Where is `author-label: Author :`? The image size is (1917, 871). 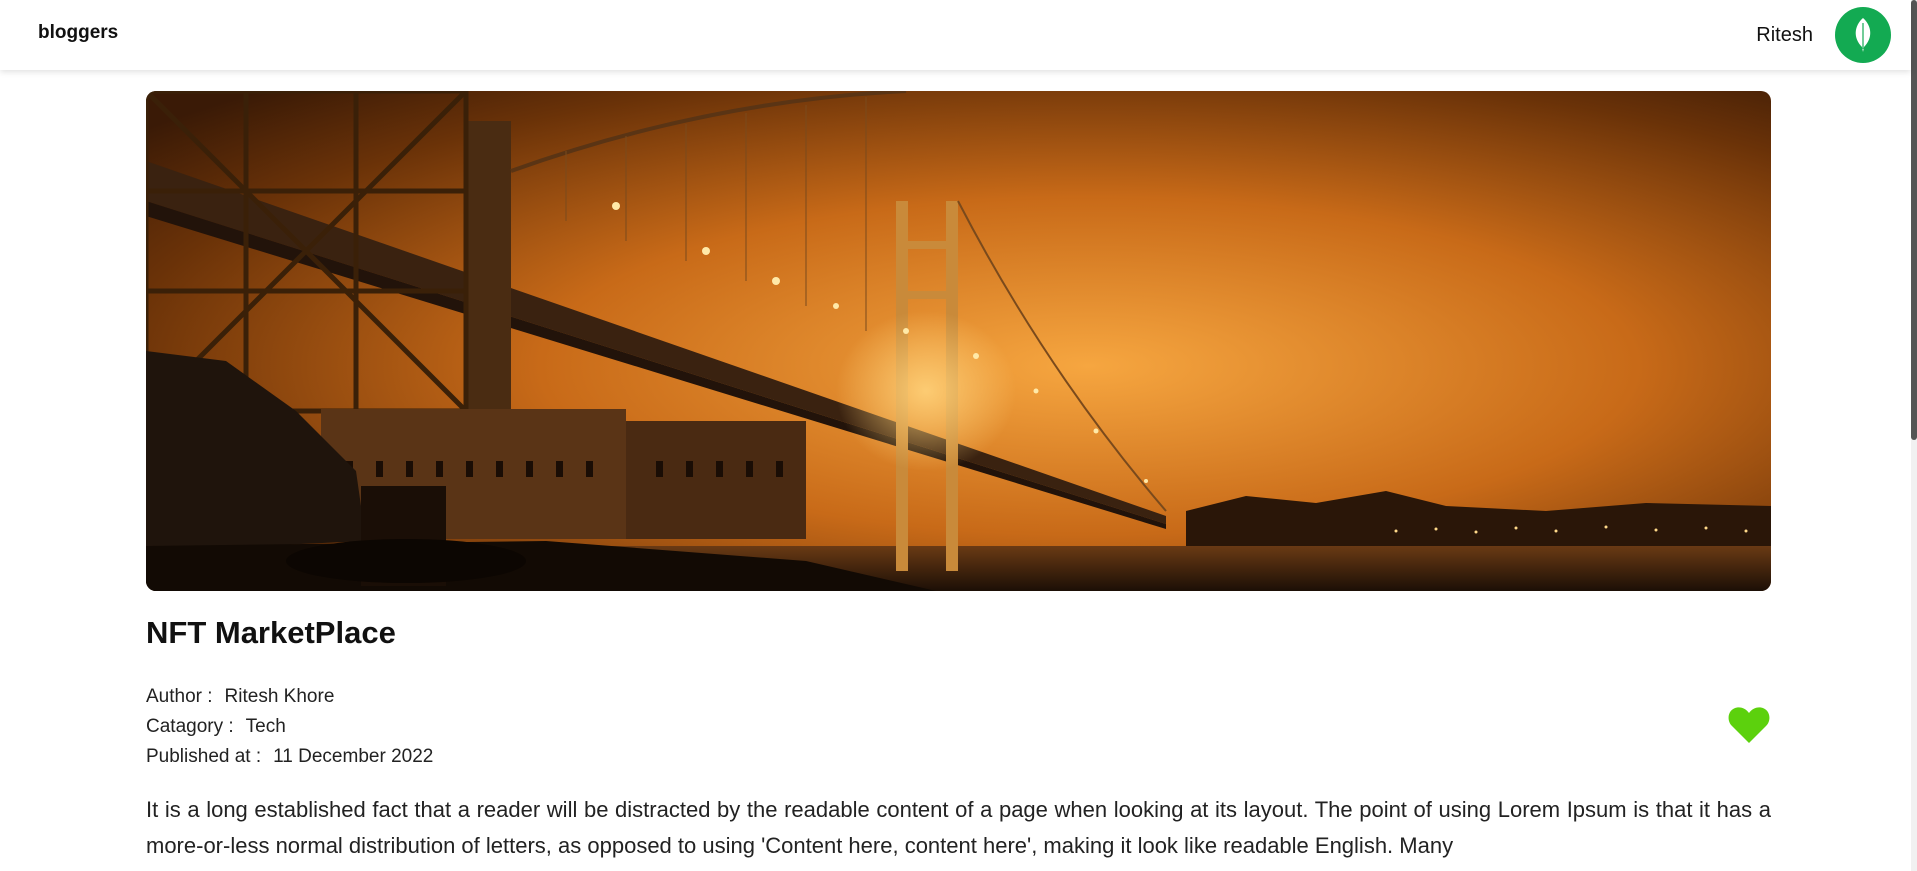 author-label: Author : is located at coordinates (179, 696).